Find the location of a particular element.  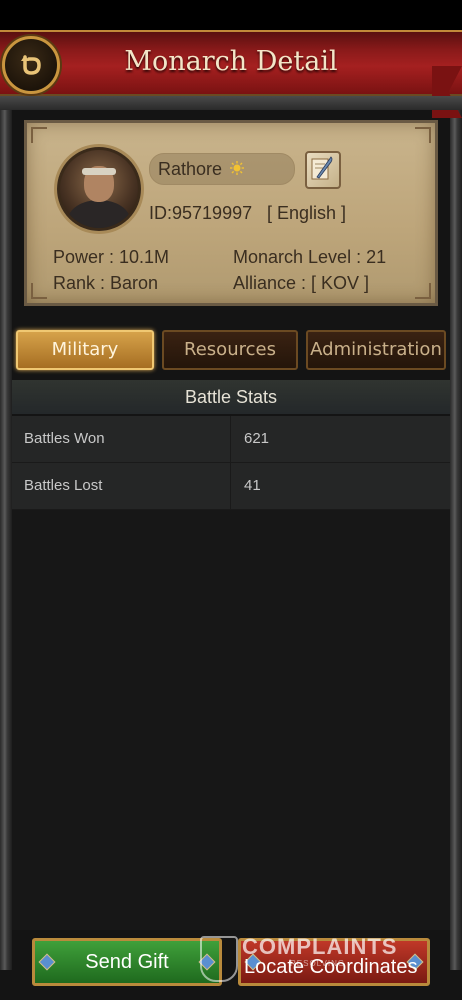

back-button is located at coordinates (31, 65).